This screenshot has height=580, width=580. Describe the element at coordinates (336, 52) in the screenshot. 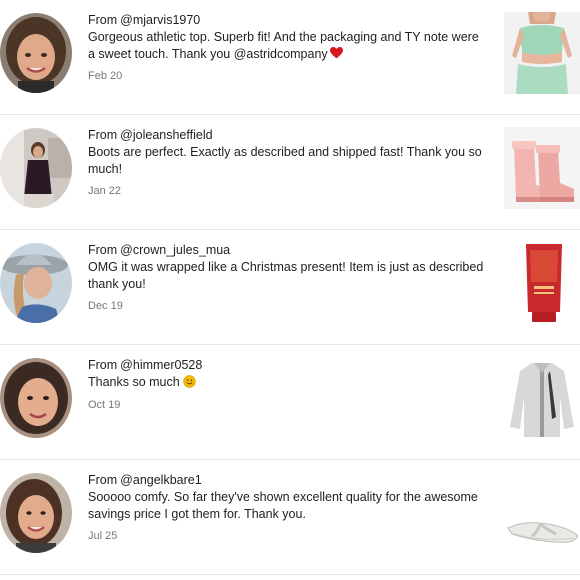

I see `heart-icon` at that location.